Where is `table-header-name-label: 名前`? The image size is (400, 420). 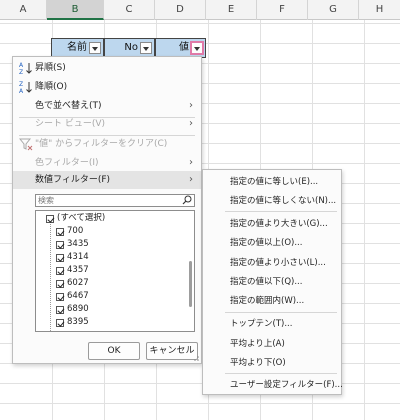
table-header-name-label: 名前 is located at coordinates (77, 47).